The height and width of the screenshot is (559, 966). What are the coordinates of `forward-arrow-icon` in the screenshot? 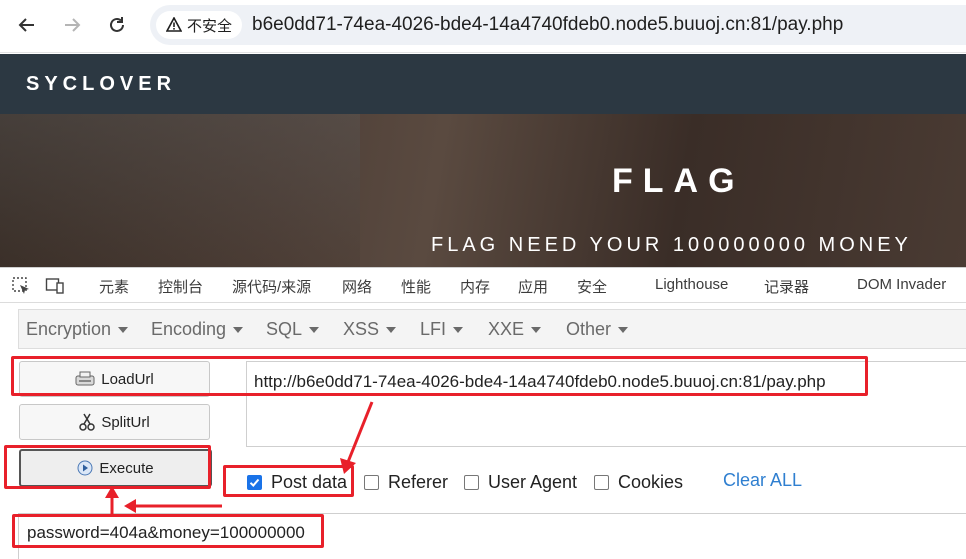 It's located at (73, 25).